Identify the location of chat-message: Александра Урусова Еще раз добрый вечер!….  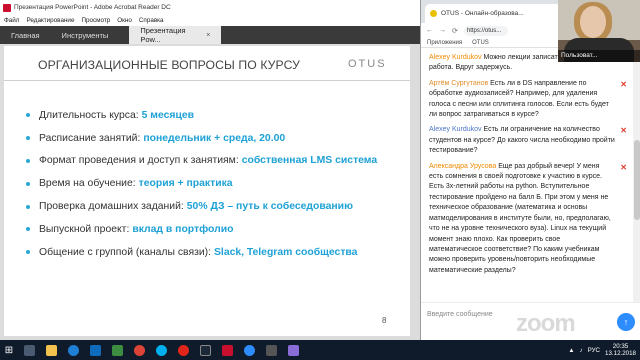
(527, 218).